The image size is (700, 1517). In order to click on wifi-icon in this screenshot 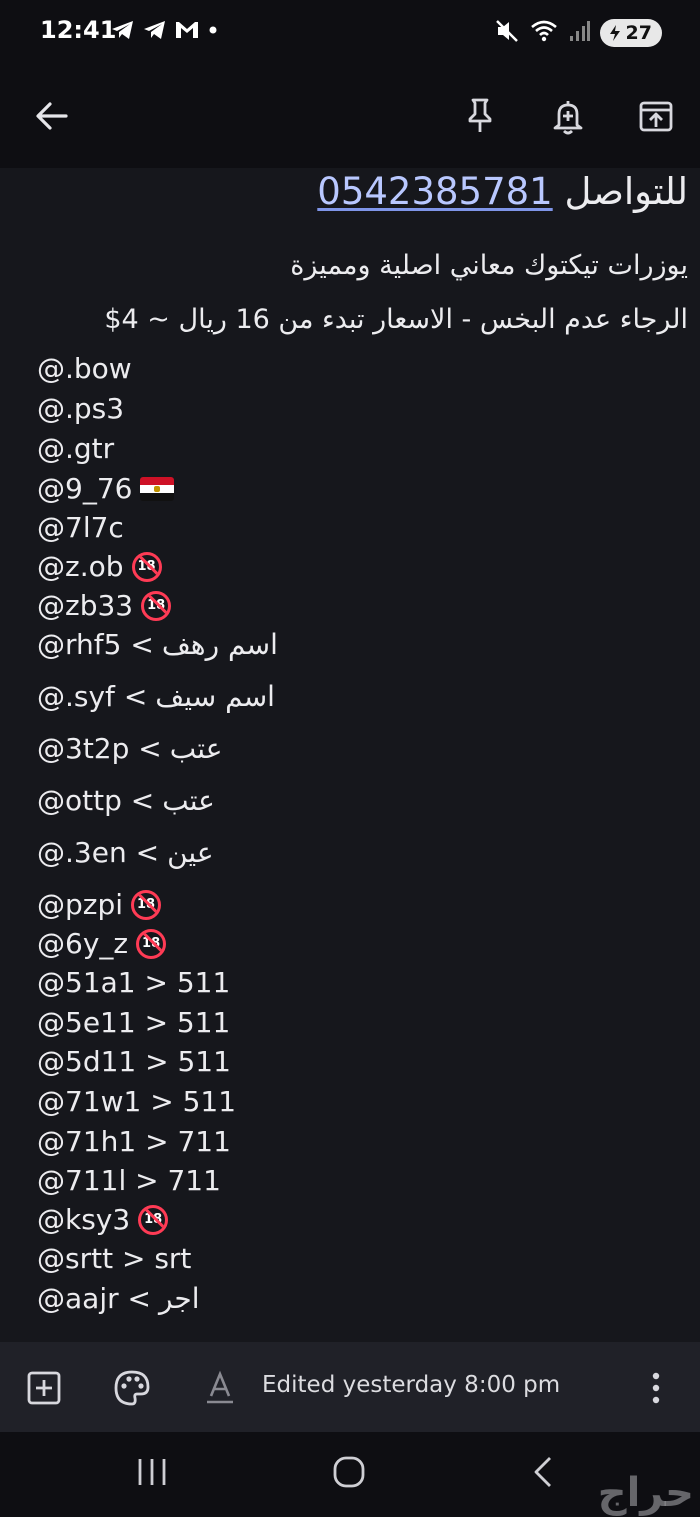, I will do `click(544, 33)`.